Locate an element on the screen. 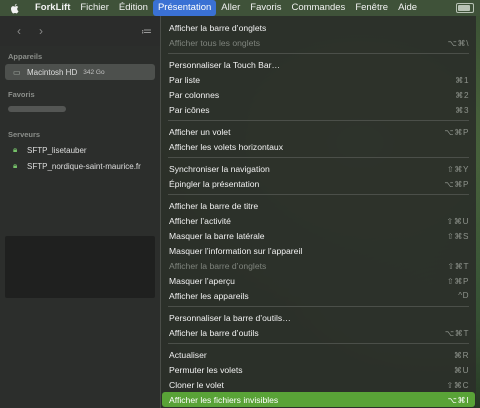 The image size is (480, 408). menu-fichier: Fichier is located at coordinates (94, 8).